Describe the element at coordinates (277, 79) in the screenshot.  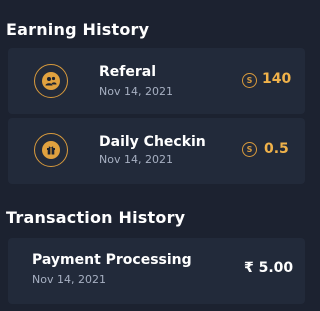
I see `earning-item-amount: 140` at that location.